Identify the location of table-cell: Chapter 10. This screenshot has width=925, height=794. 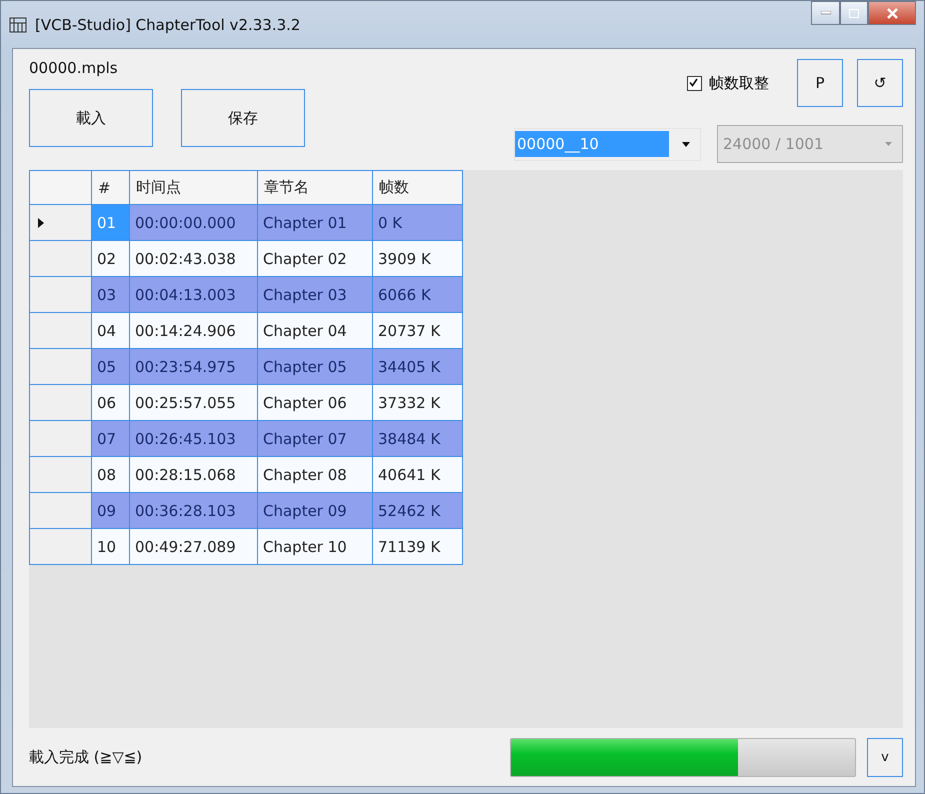
(315, 546).